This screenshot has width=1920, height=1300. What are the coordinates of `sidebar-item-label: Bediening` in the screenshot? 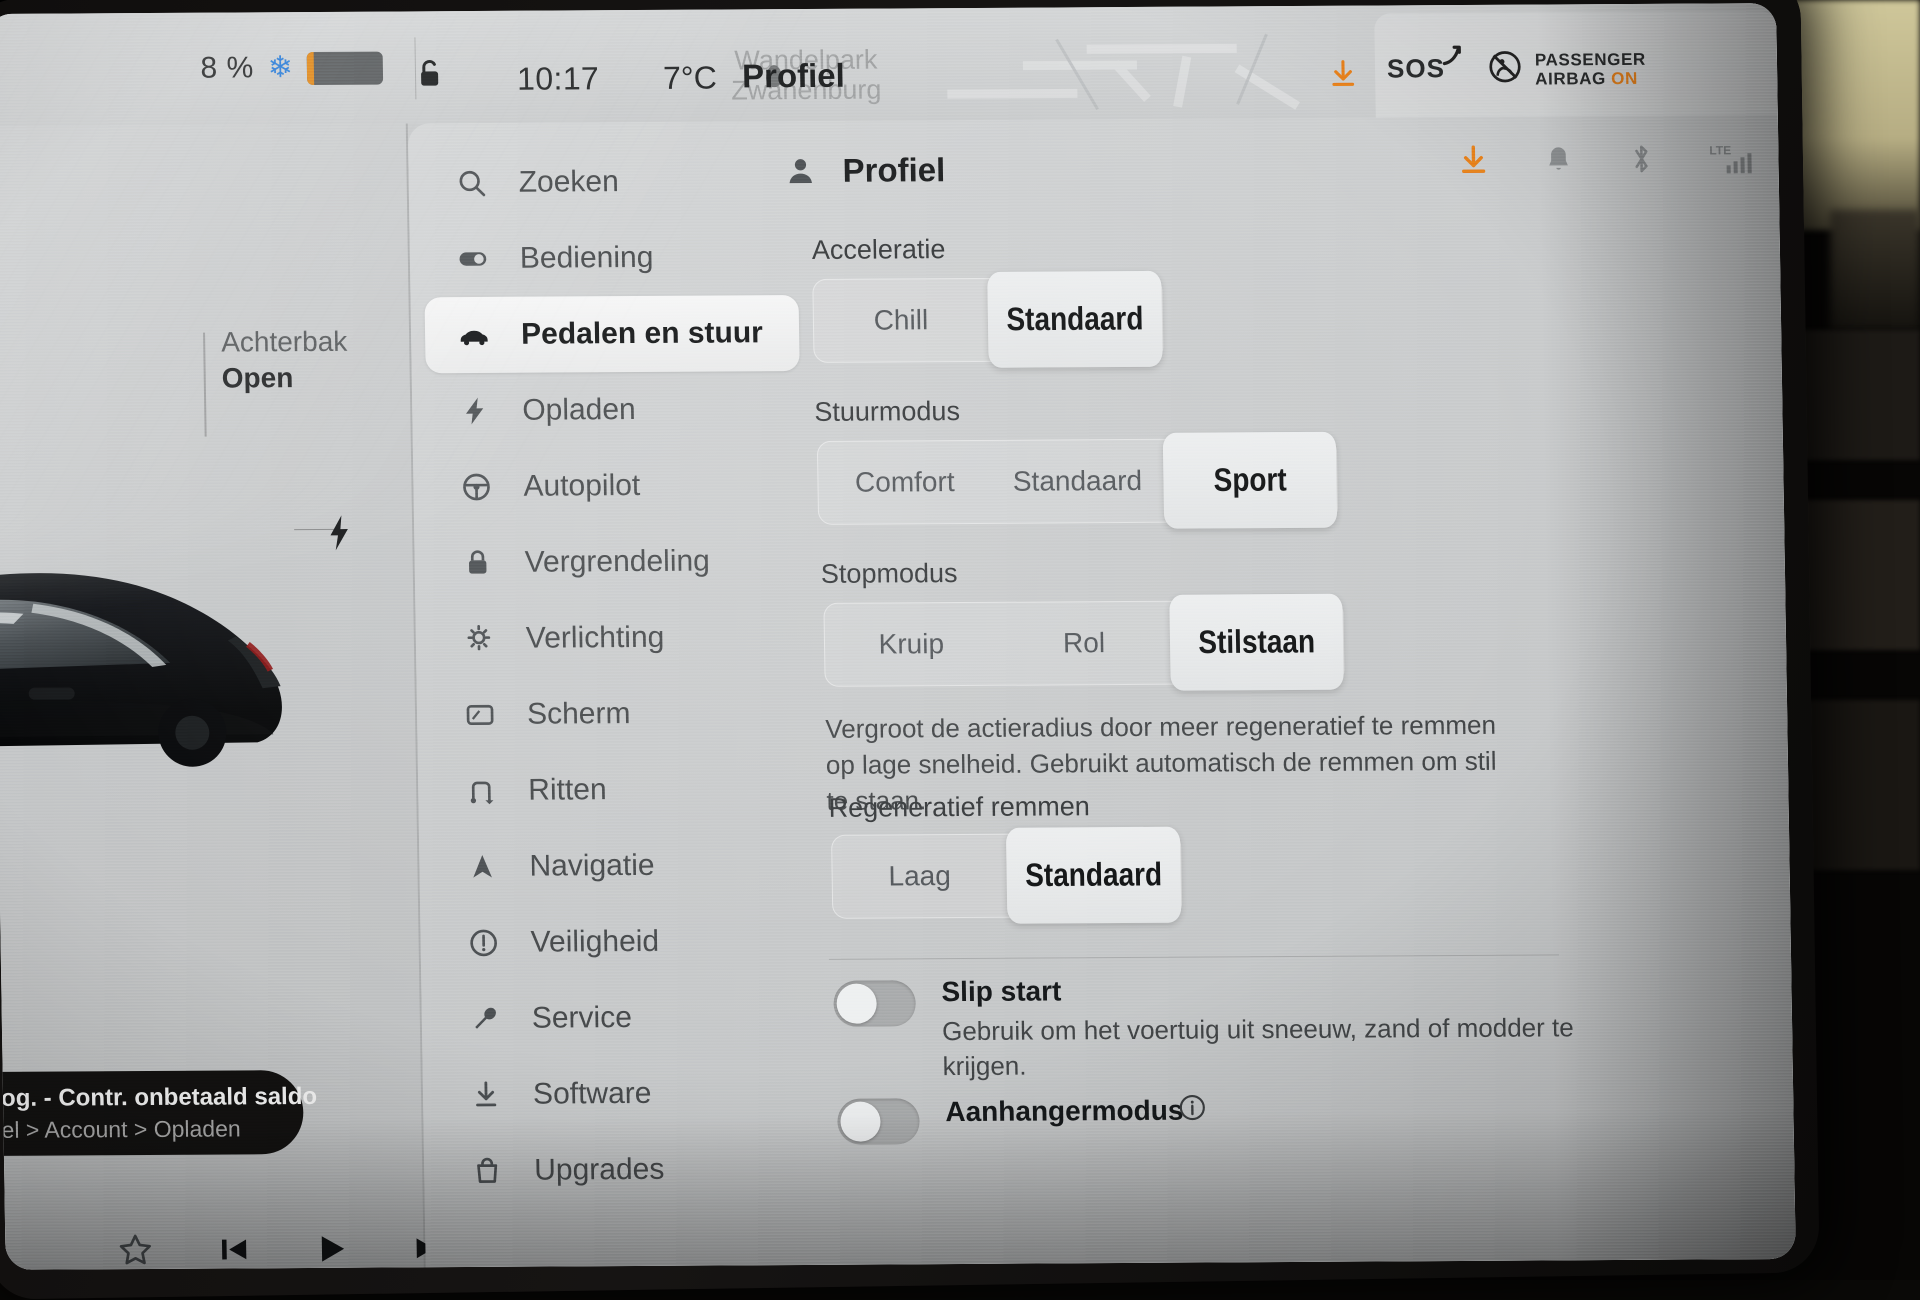 It's located at (586, 257).